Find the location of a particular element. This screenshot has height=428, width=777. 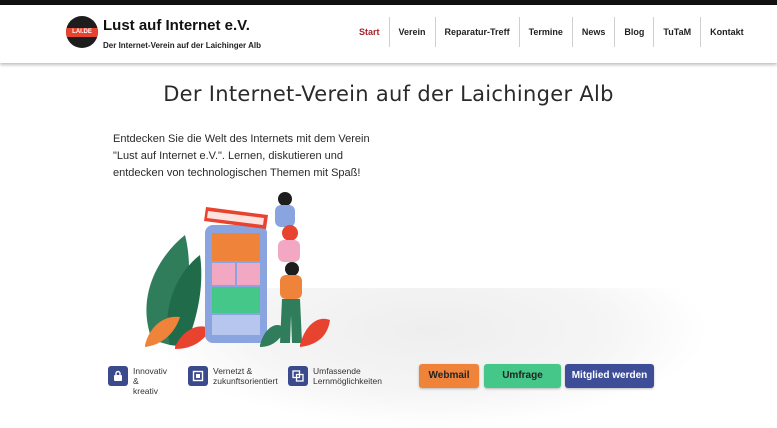

feature-label-line: zukunftsorientiert is located at coordinates (245, 381).